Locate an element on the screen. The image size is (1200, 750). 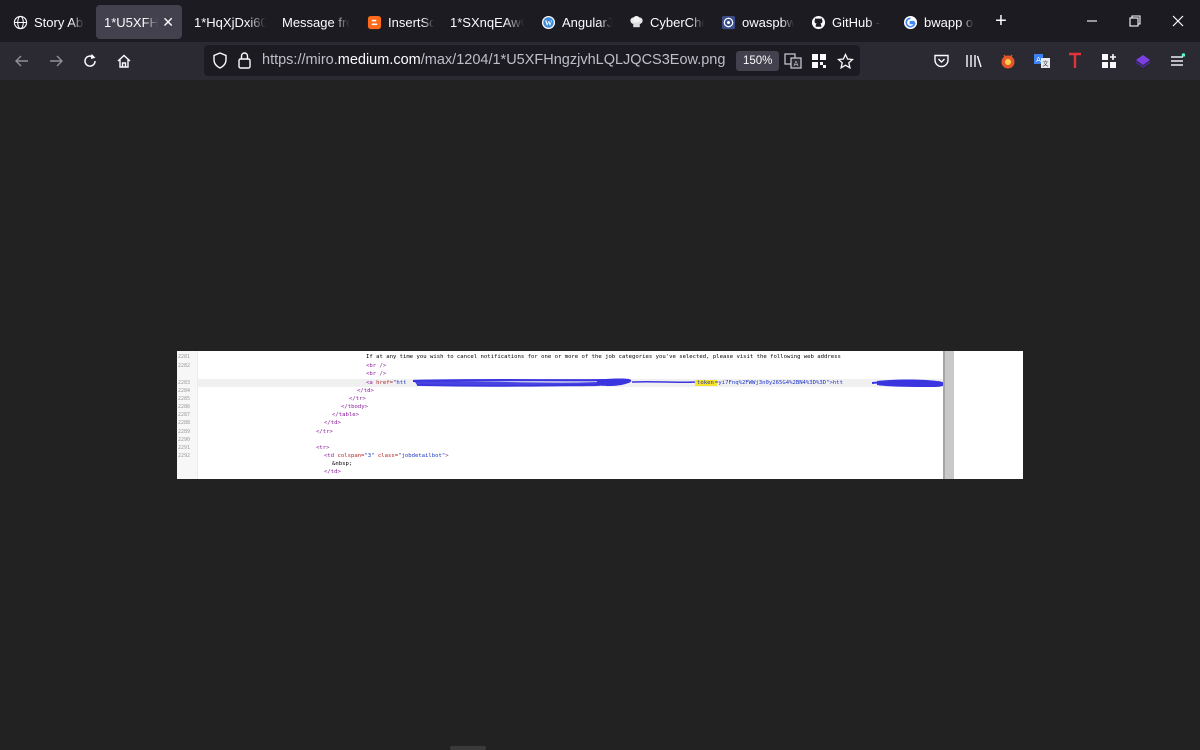
github-icon is located at coordinates (818, 22).